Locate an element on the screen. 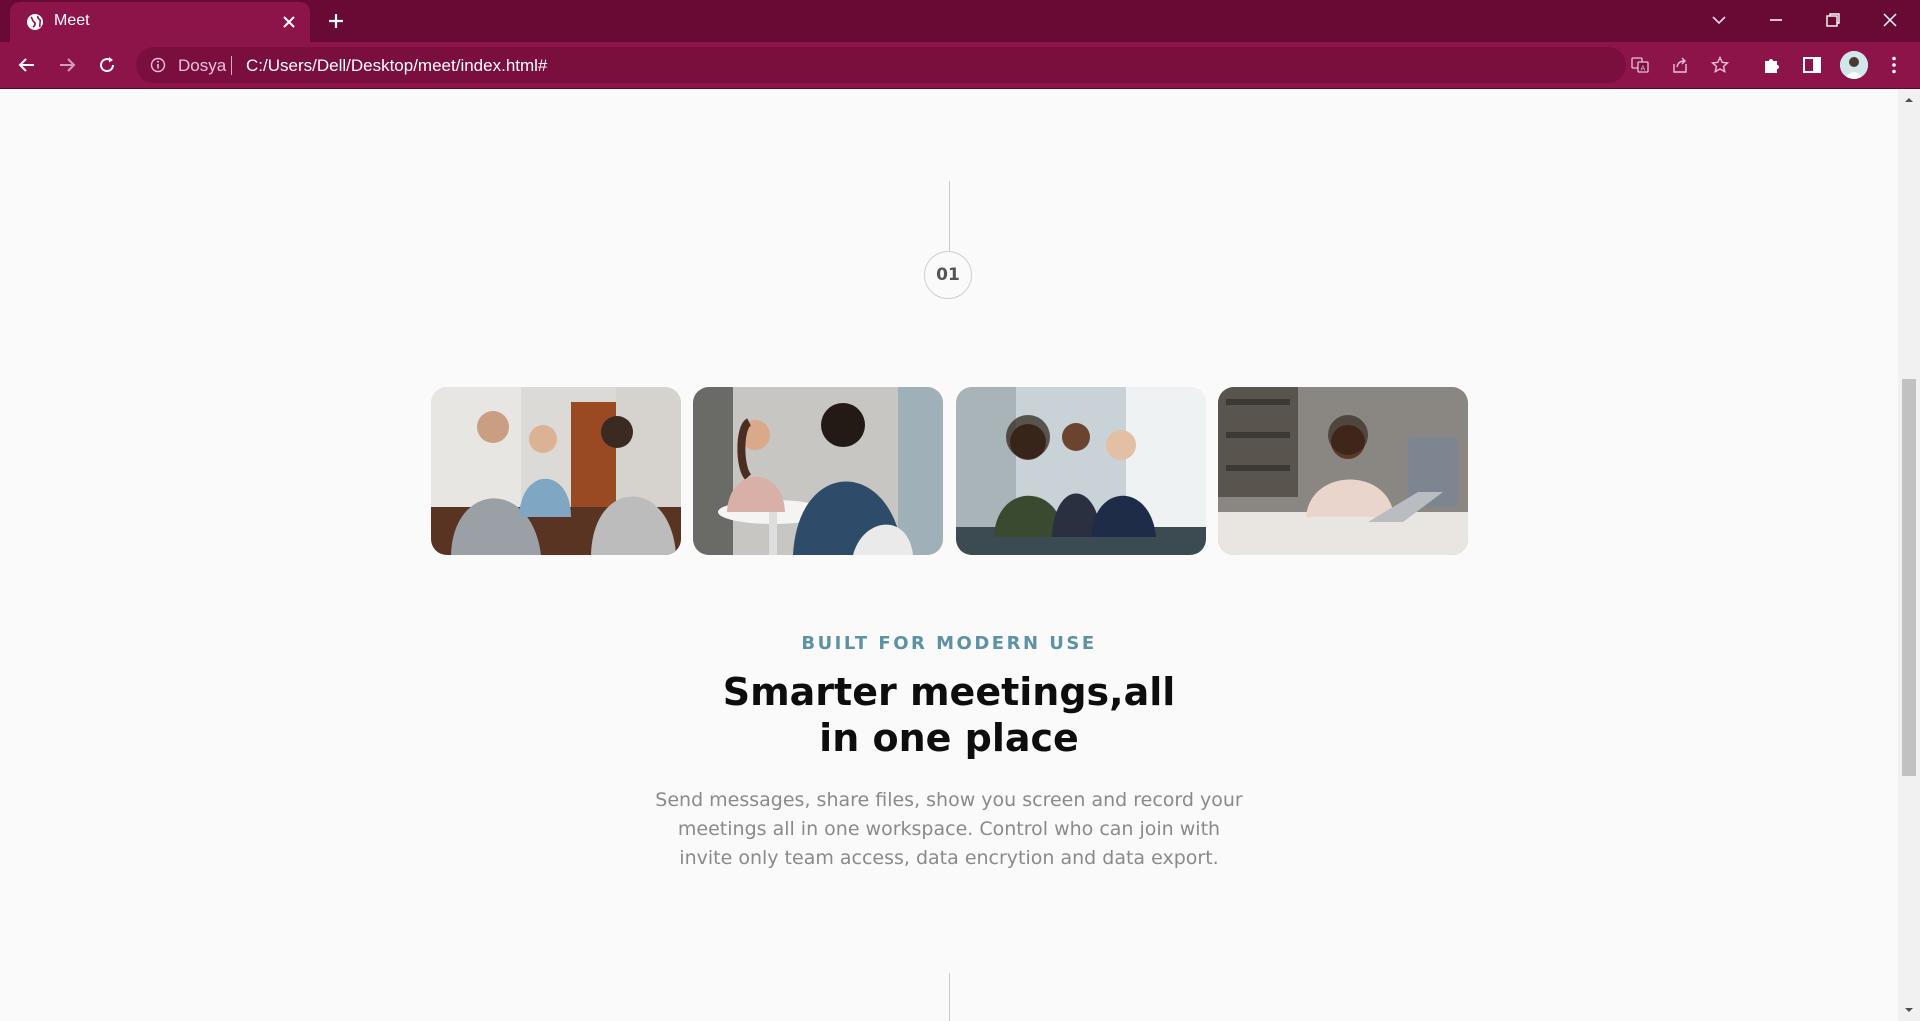 The width and height of the screenshot is (1920, 1021). photo-remote-worker is located at coordinates (1343, 471).